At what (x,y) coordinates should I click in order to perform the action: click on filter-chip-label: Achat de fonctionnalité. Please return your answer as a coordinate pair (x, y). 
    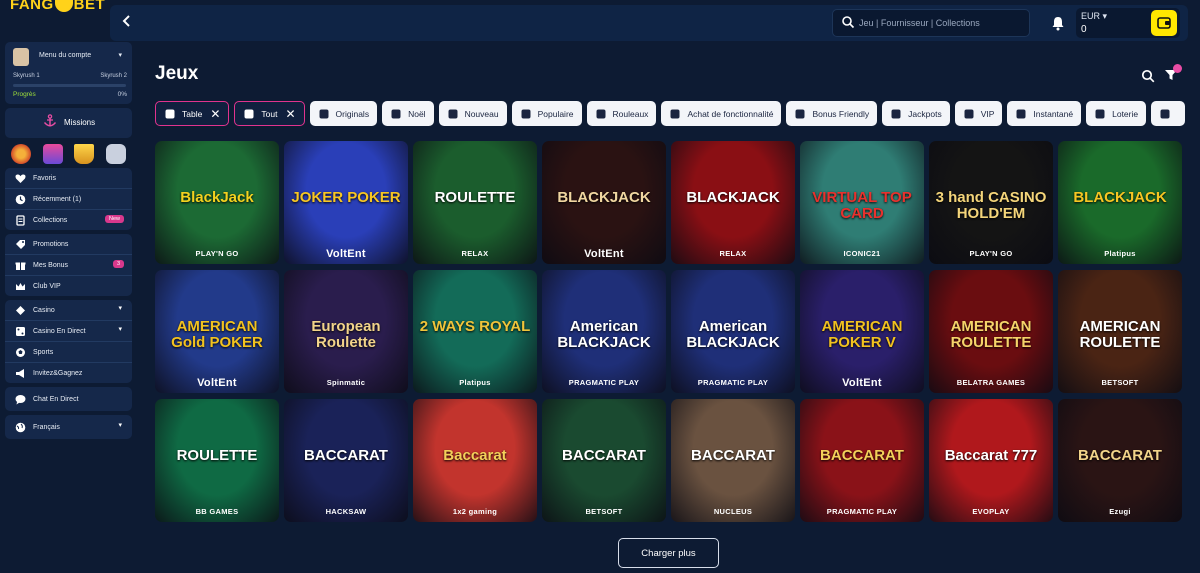
    Looking at the image, I should click on (730, 113).